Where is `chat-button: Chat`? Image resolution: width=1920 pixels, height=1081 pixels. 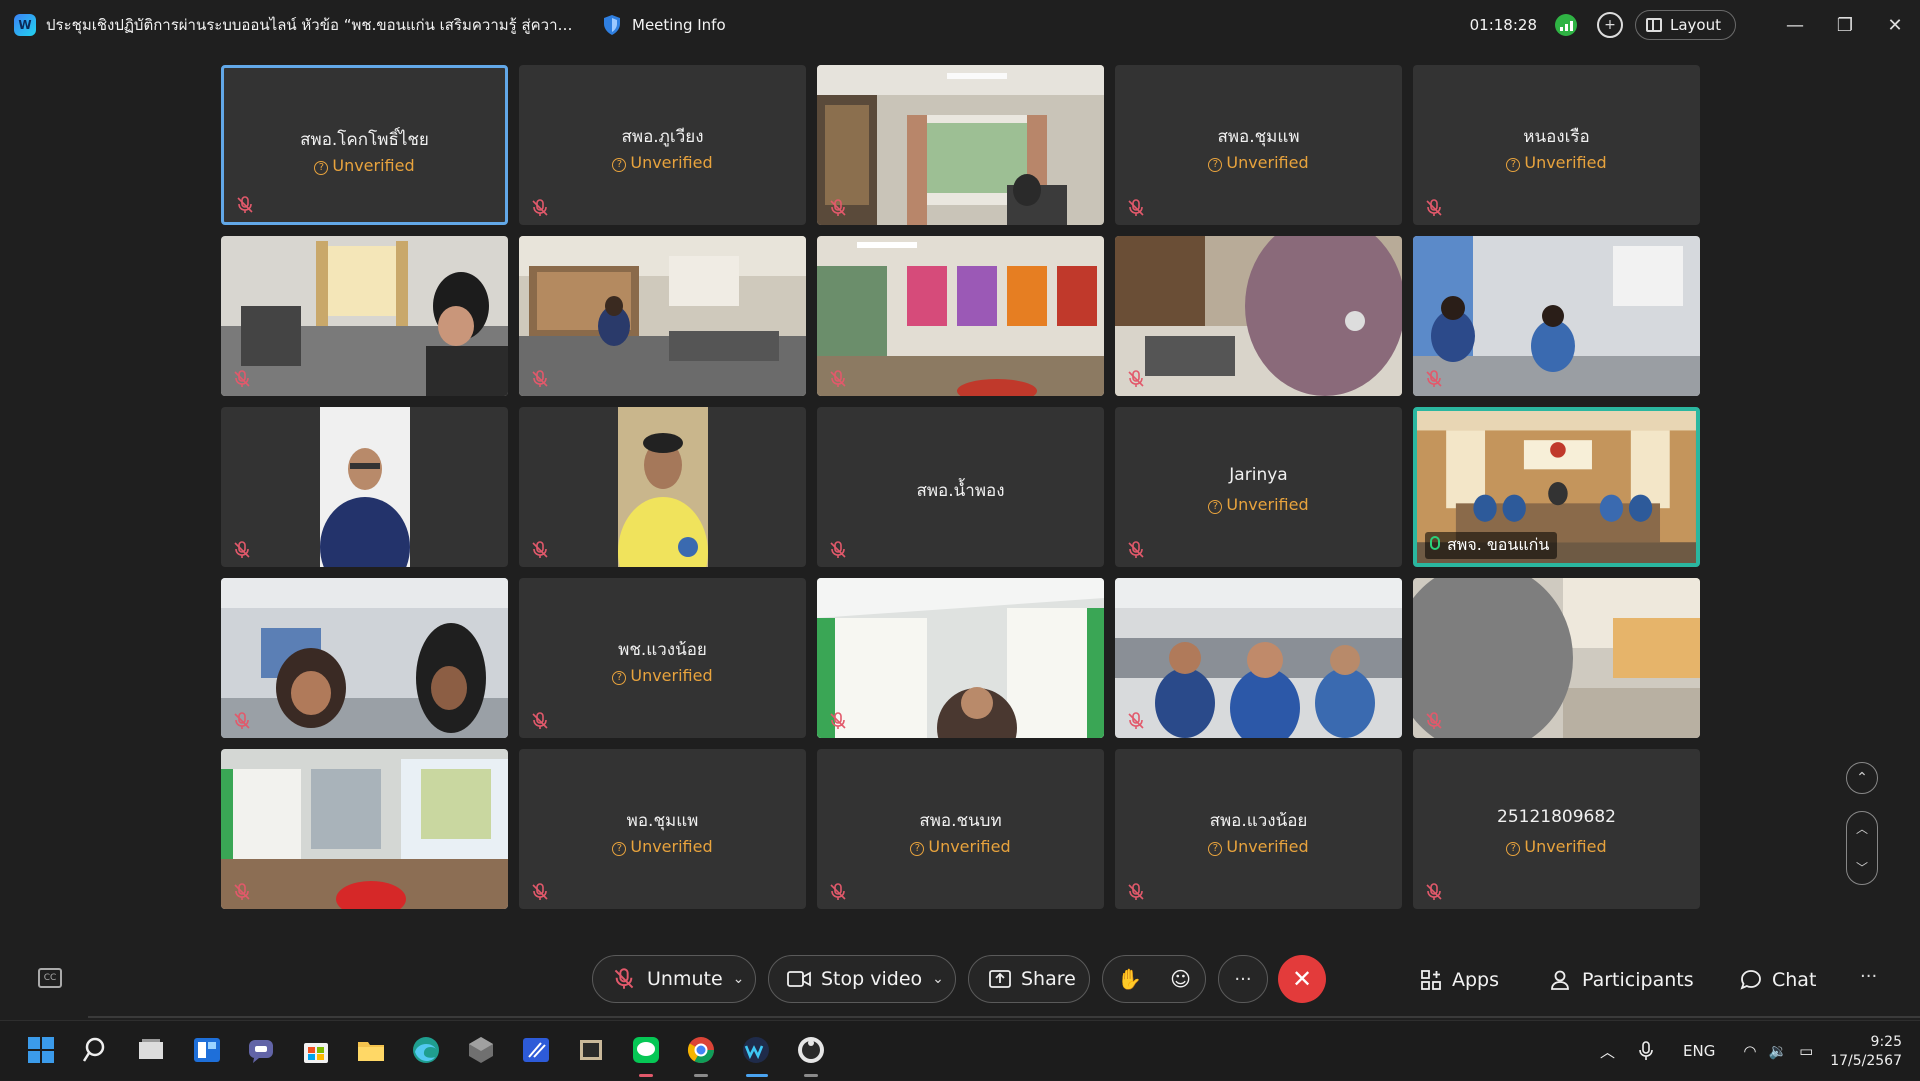 chat-button: Chat is located at coordinates (1778, 980).